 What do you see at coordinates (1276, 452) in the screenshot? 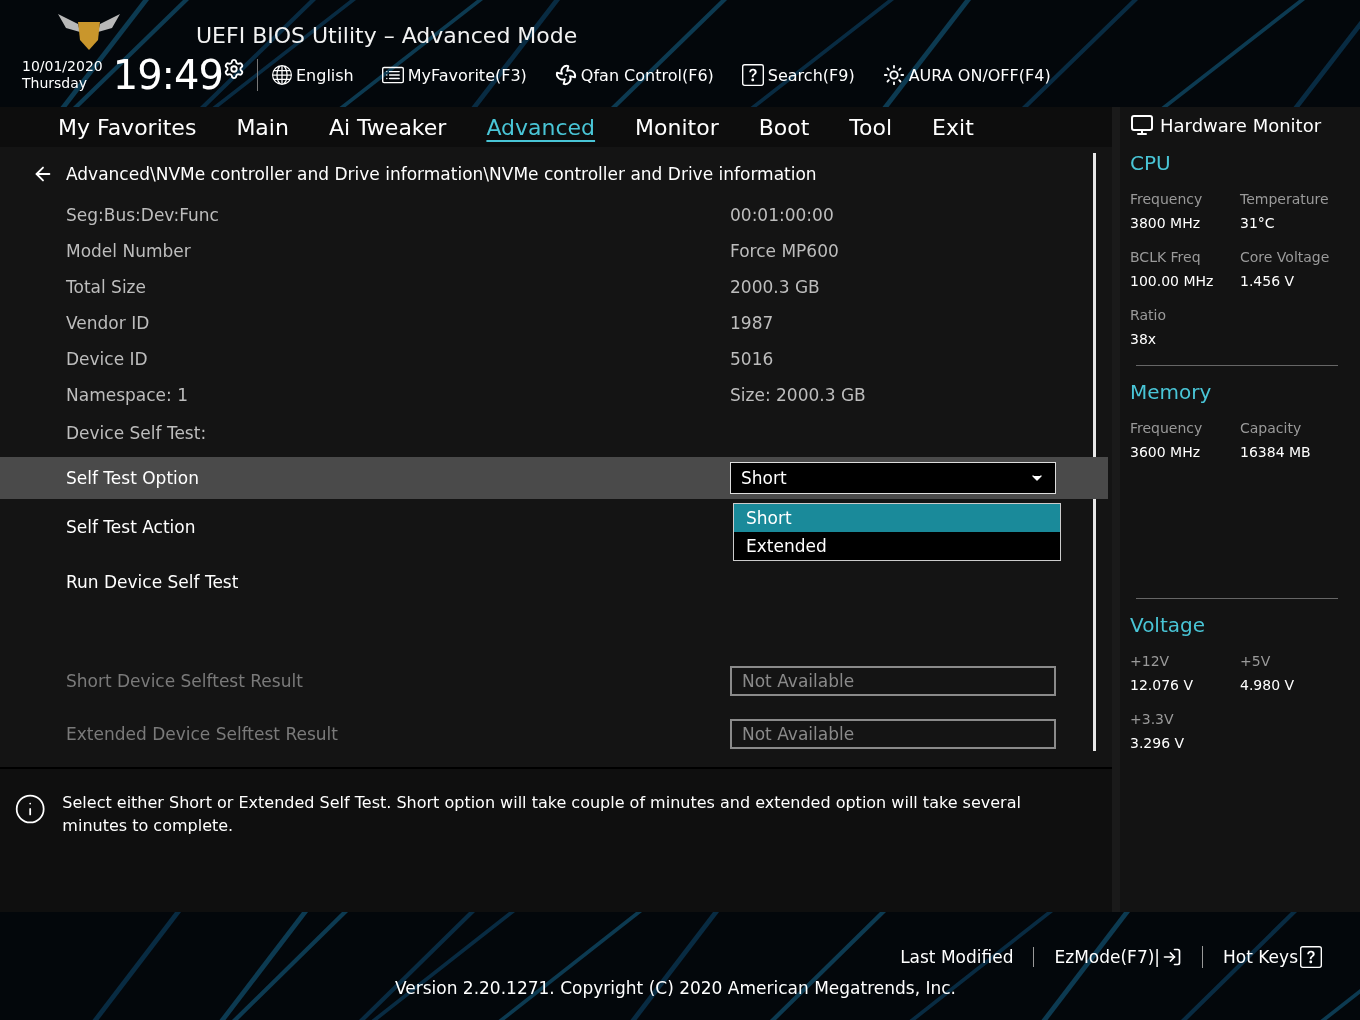
I see `reading-value: 16384 MB` at bounding box center [1276, 452].